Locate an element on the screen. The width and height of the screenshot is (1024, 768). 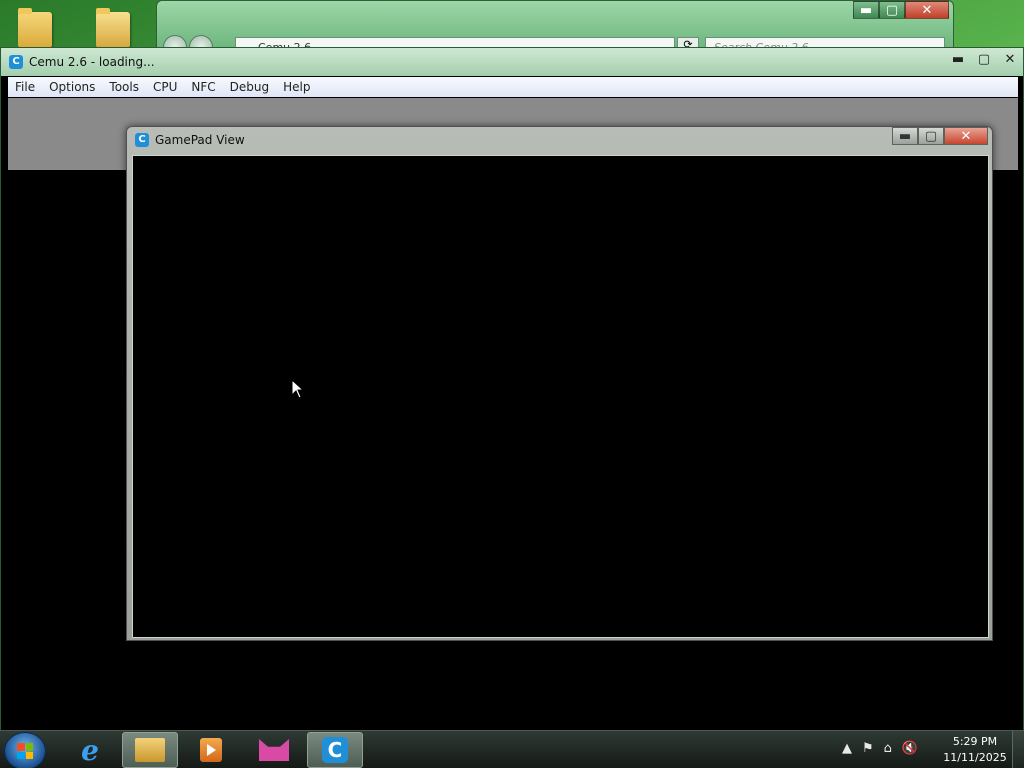
cemu-titlebar: C Cemu 2.6 - loading... ▬ ▢ ✕ is located at coordinates (512, 62).